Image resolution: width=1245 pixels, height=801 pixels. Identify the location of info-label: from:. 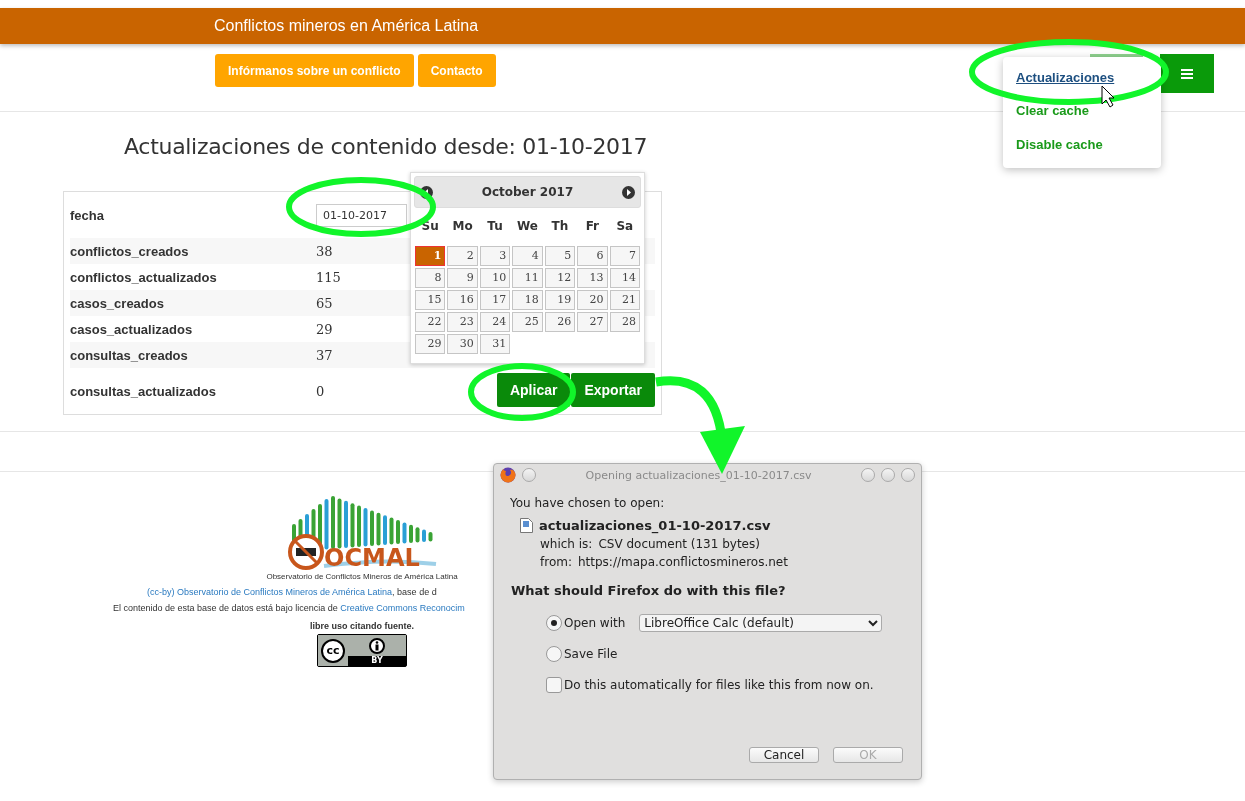
(556, 562).